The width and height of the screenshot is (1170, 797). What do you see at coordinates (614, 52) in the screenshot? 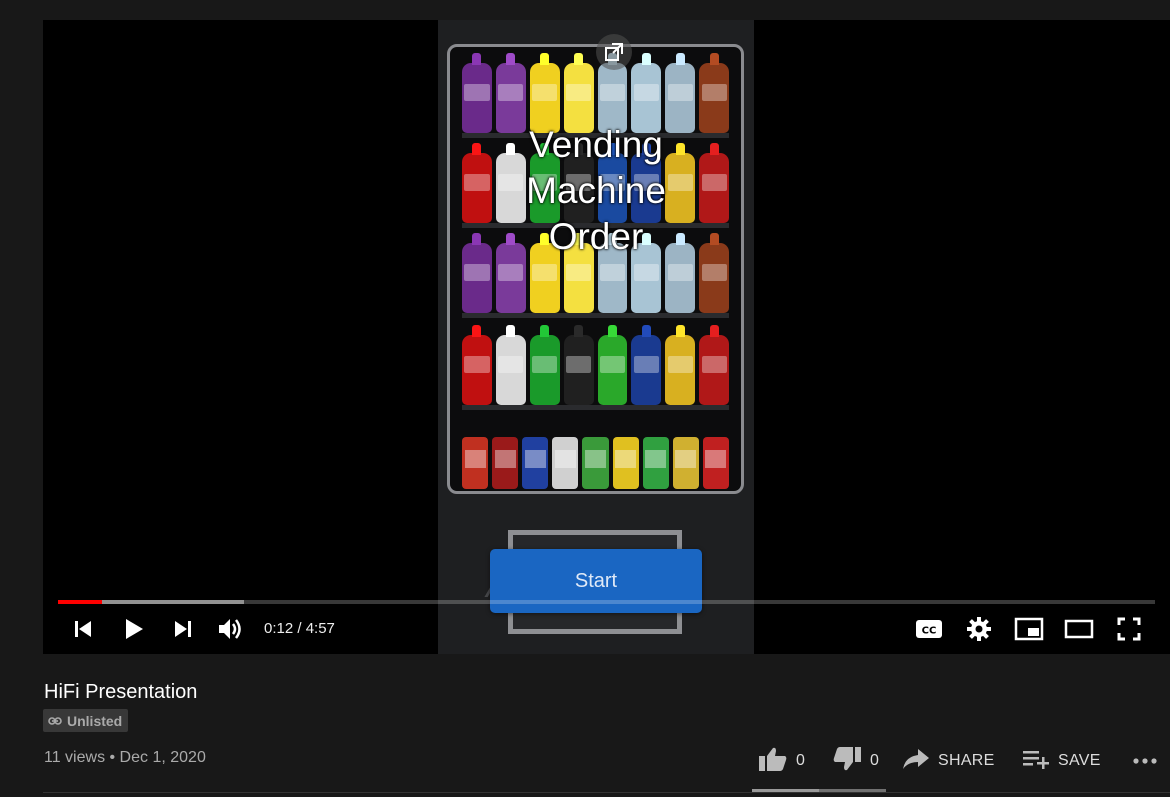
I see `popout-icon` at bounding box center [614, 52].